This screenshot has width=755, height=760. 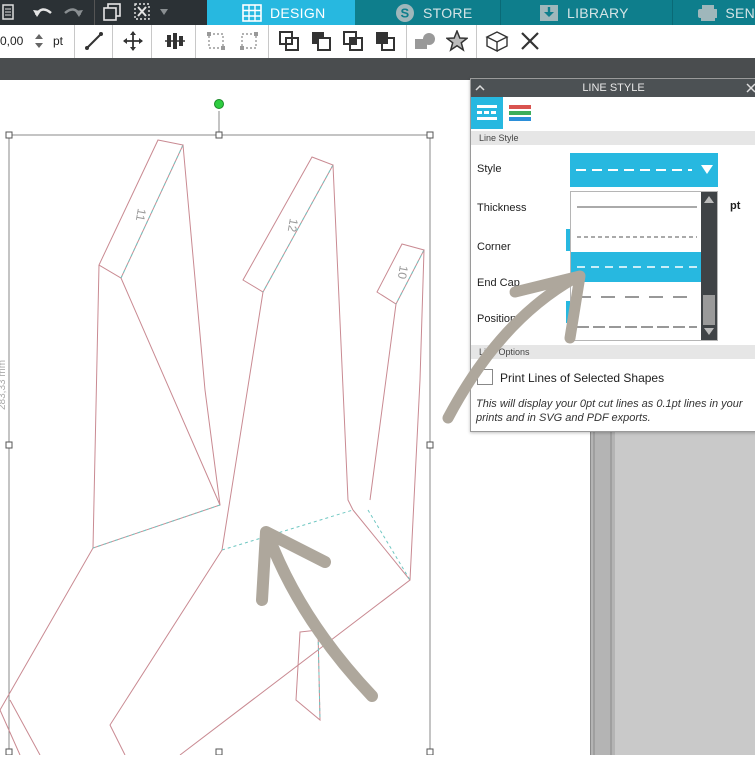 I want to click on intersect-icon, so click(x=353, y=41).